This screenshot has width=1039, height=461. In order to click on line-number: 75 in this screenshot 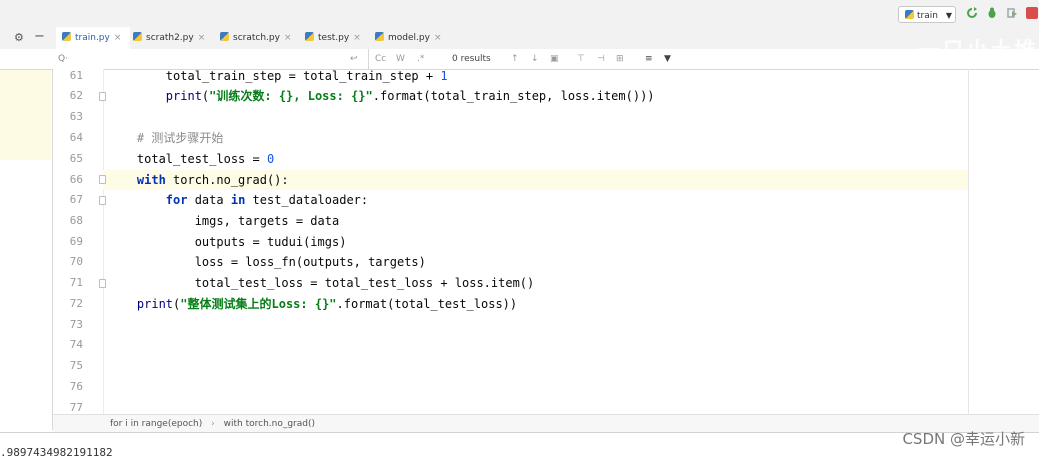, I will do `click(76, 365)`.